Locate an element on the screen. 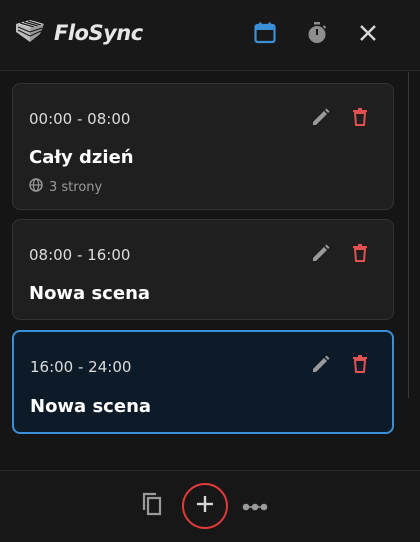  footer-toolbar is located at coordinates (210, 506).